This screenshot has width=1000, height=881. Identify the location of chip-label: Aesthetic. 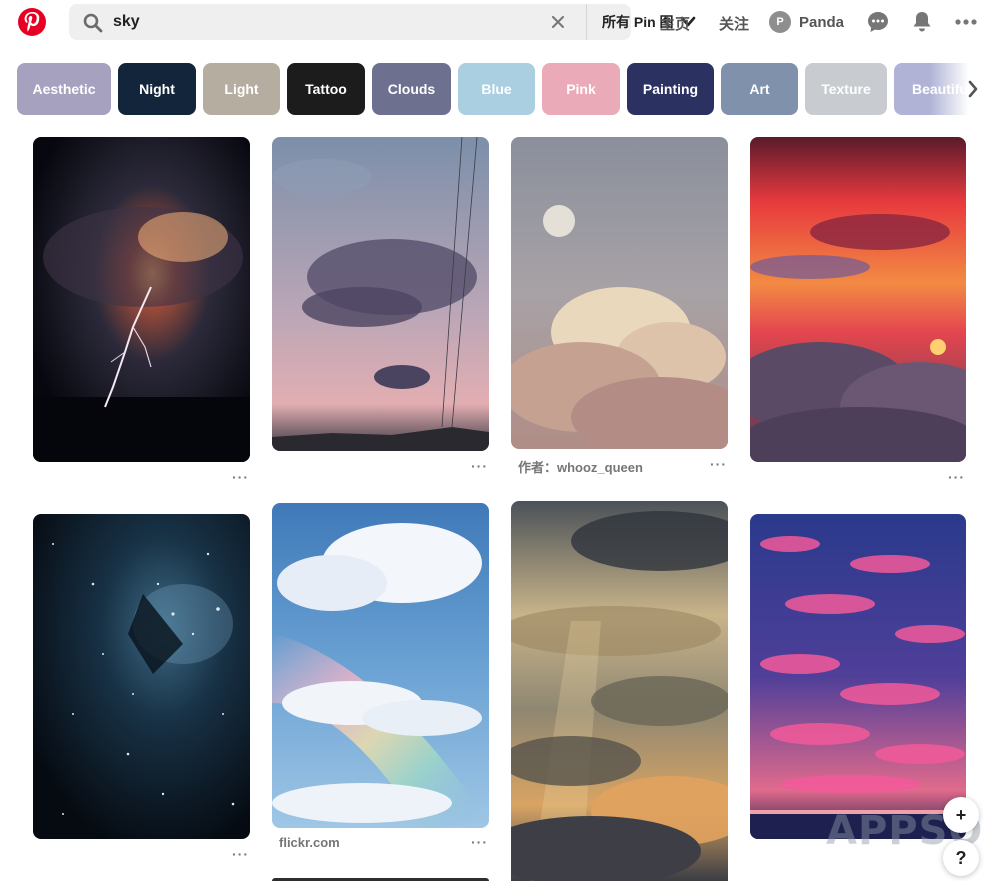
(64, 89).